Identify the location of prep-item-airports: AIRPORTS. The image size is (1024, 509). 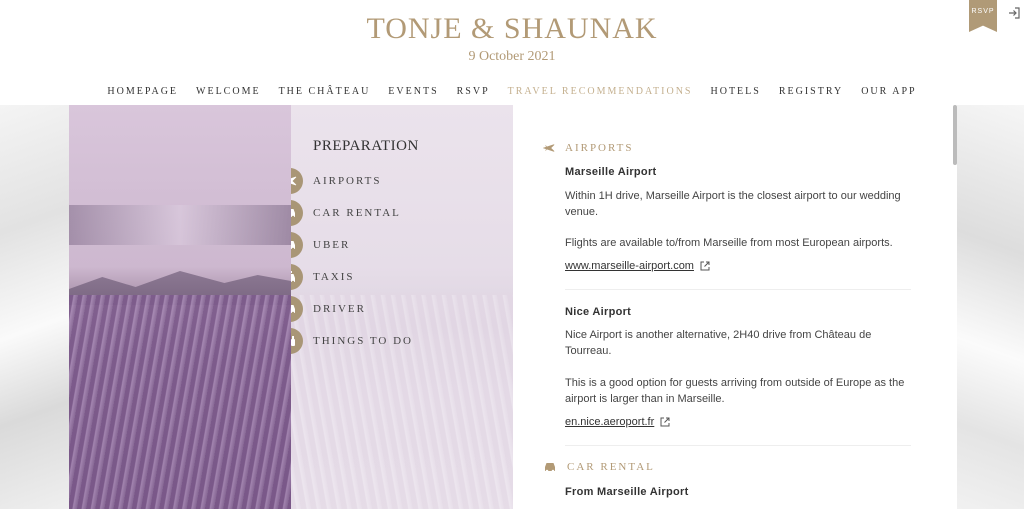
(336, 181).